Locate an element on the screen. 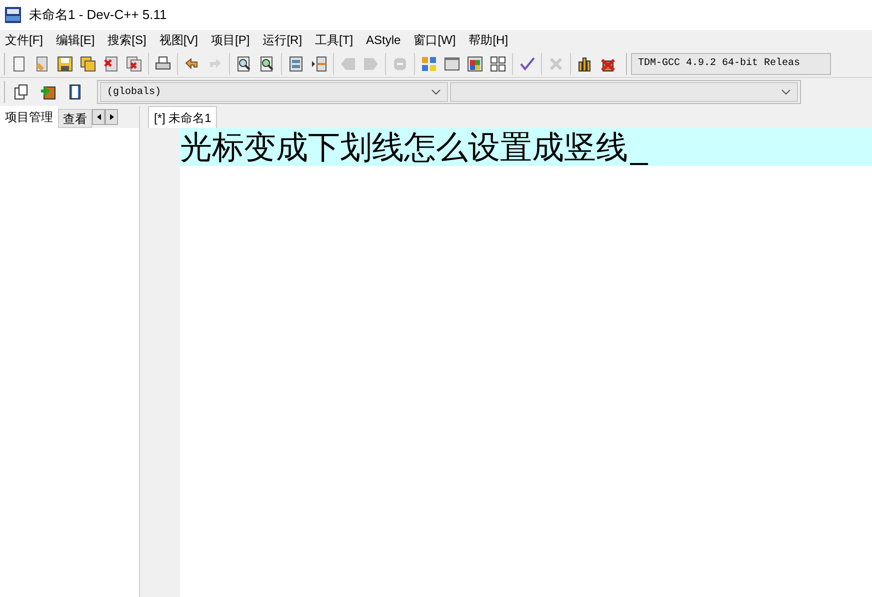 The height and width of the screenshot is (597, 872). compiler-dropdown: TDM-GCC 4.9.2 64-bit Releas is located at coordinates (731, 63).